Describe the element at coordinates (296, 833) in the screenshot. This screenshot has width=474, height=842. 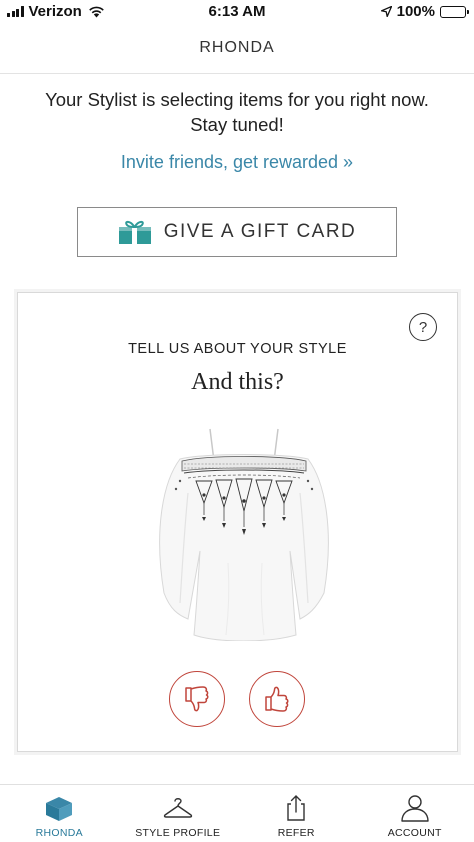
I see `tab-label: REFER` at that location.